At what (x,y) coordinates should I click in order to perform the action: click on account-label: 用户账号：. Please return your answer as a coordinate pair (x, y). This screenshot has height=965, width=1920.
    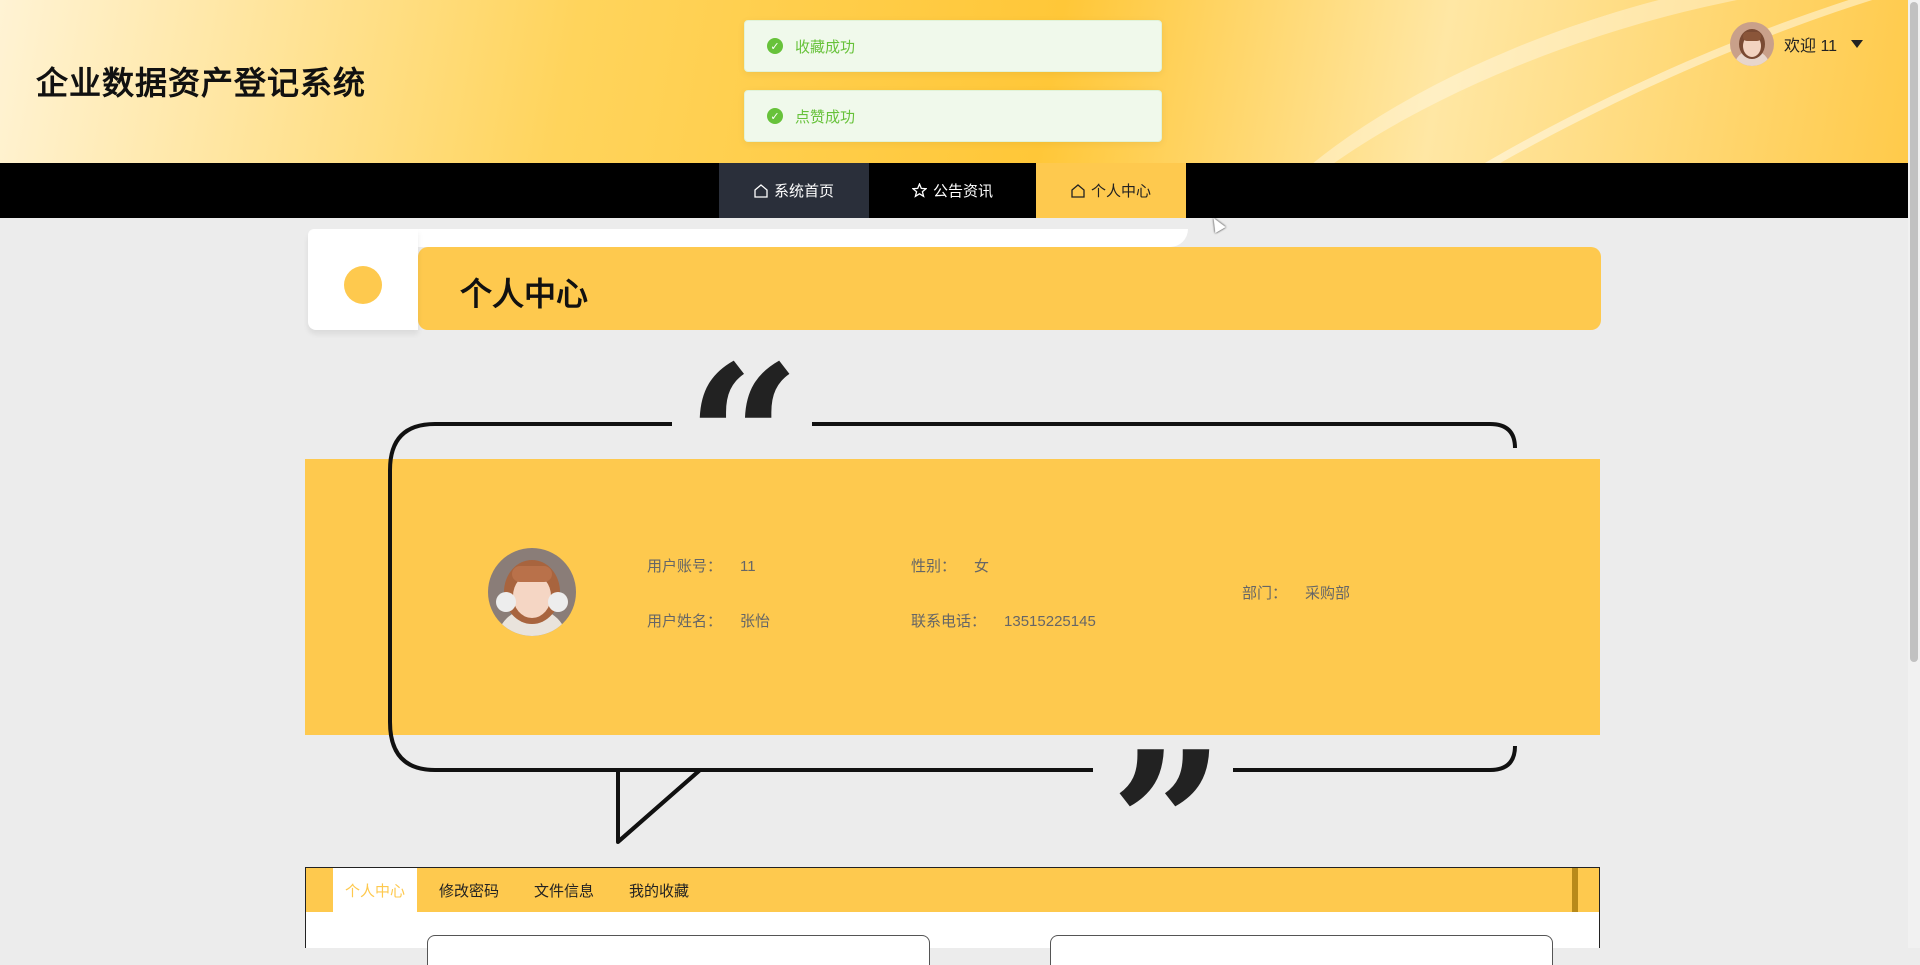
    Looking at the image, I should click on (685, 566).